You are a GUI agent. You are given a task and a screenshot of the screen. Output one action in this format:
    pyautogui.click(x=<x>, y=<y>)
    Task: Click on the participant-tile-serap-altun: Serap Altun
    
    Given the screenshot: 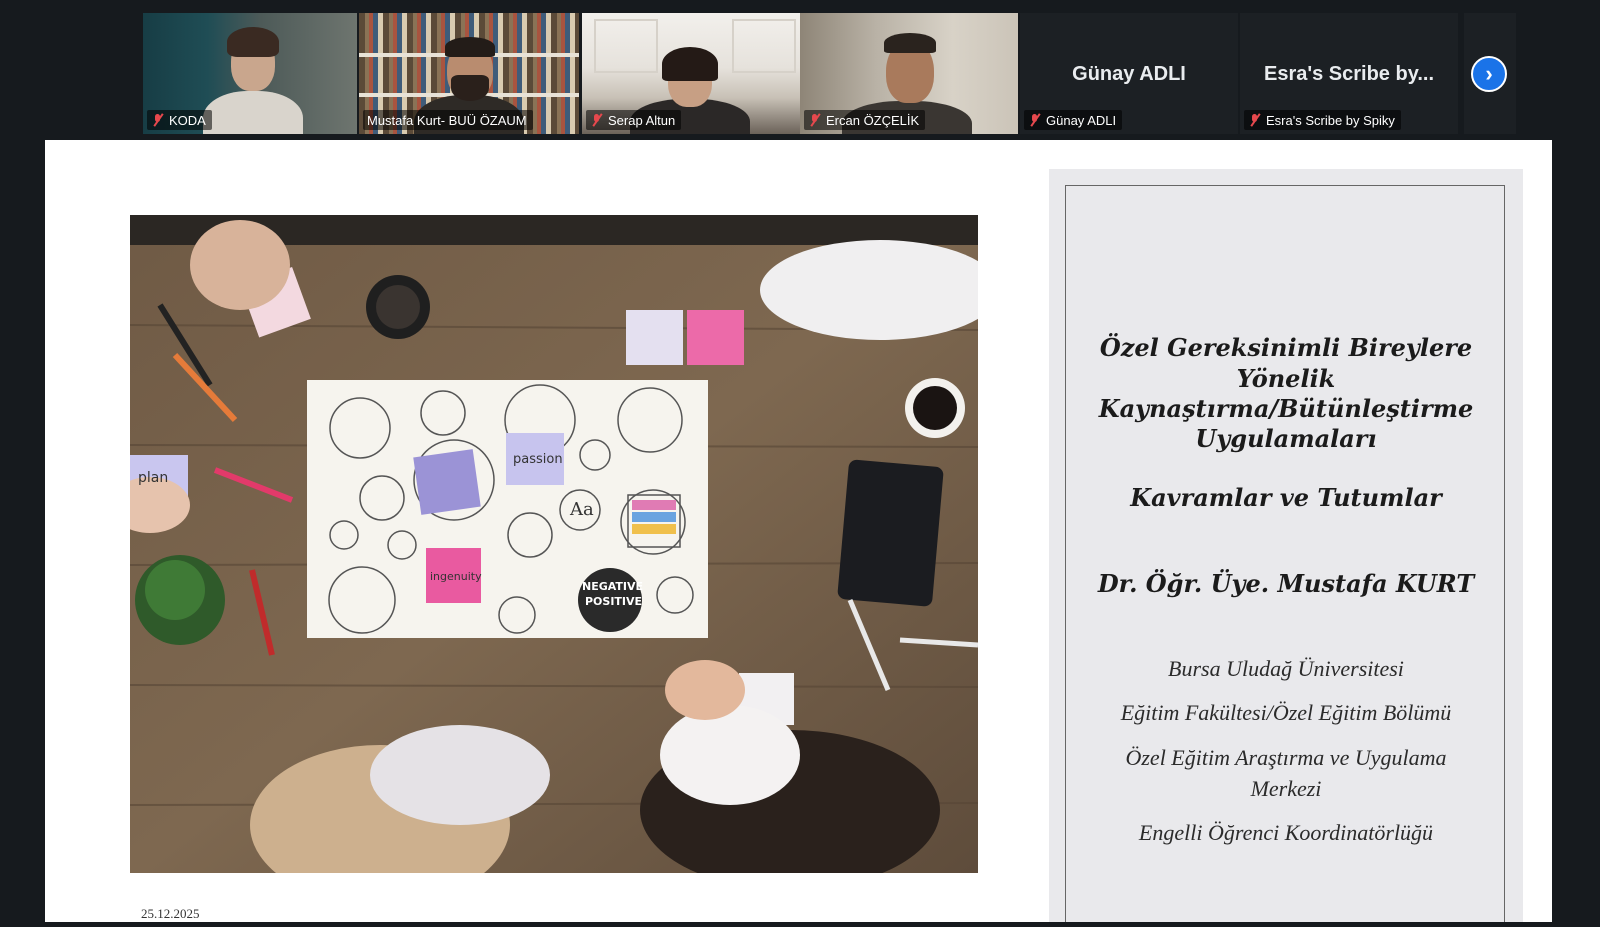 What is the action you would take?
    pyautogui.click(x=691, y=73)
    